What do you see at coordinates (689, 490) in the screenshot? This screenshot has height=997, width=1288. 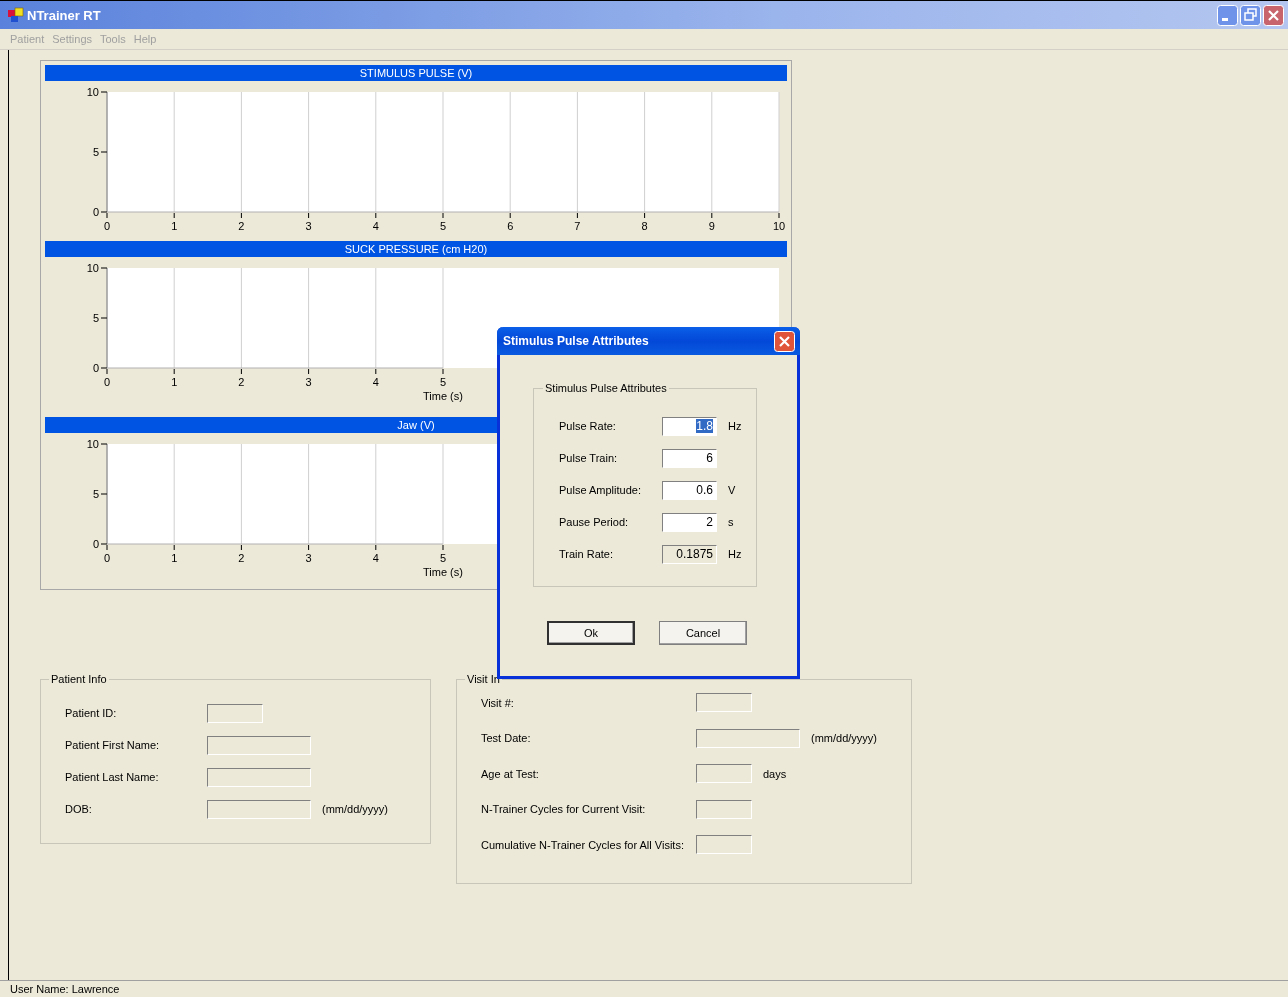 I see `text-field: 0.6` at bounding box center [689, 490].